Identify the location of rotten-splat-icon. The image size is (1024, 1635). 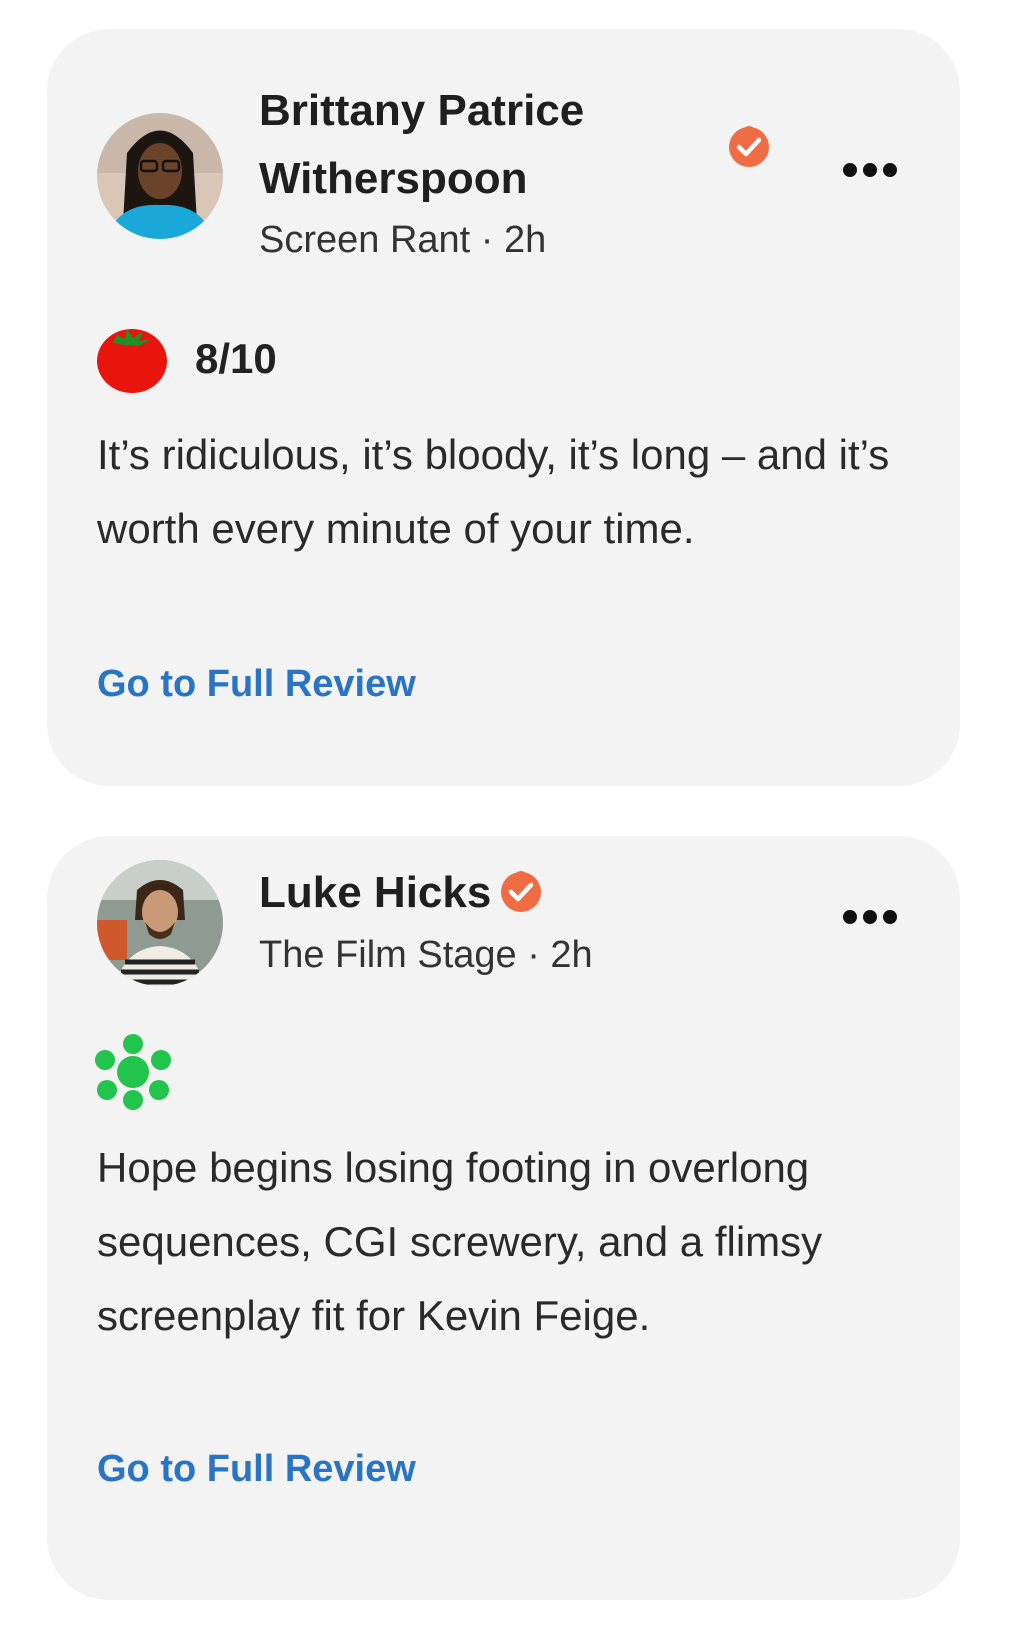
(133, 1072).